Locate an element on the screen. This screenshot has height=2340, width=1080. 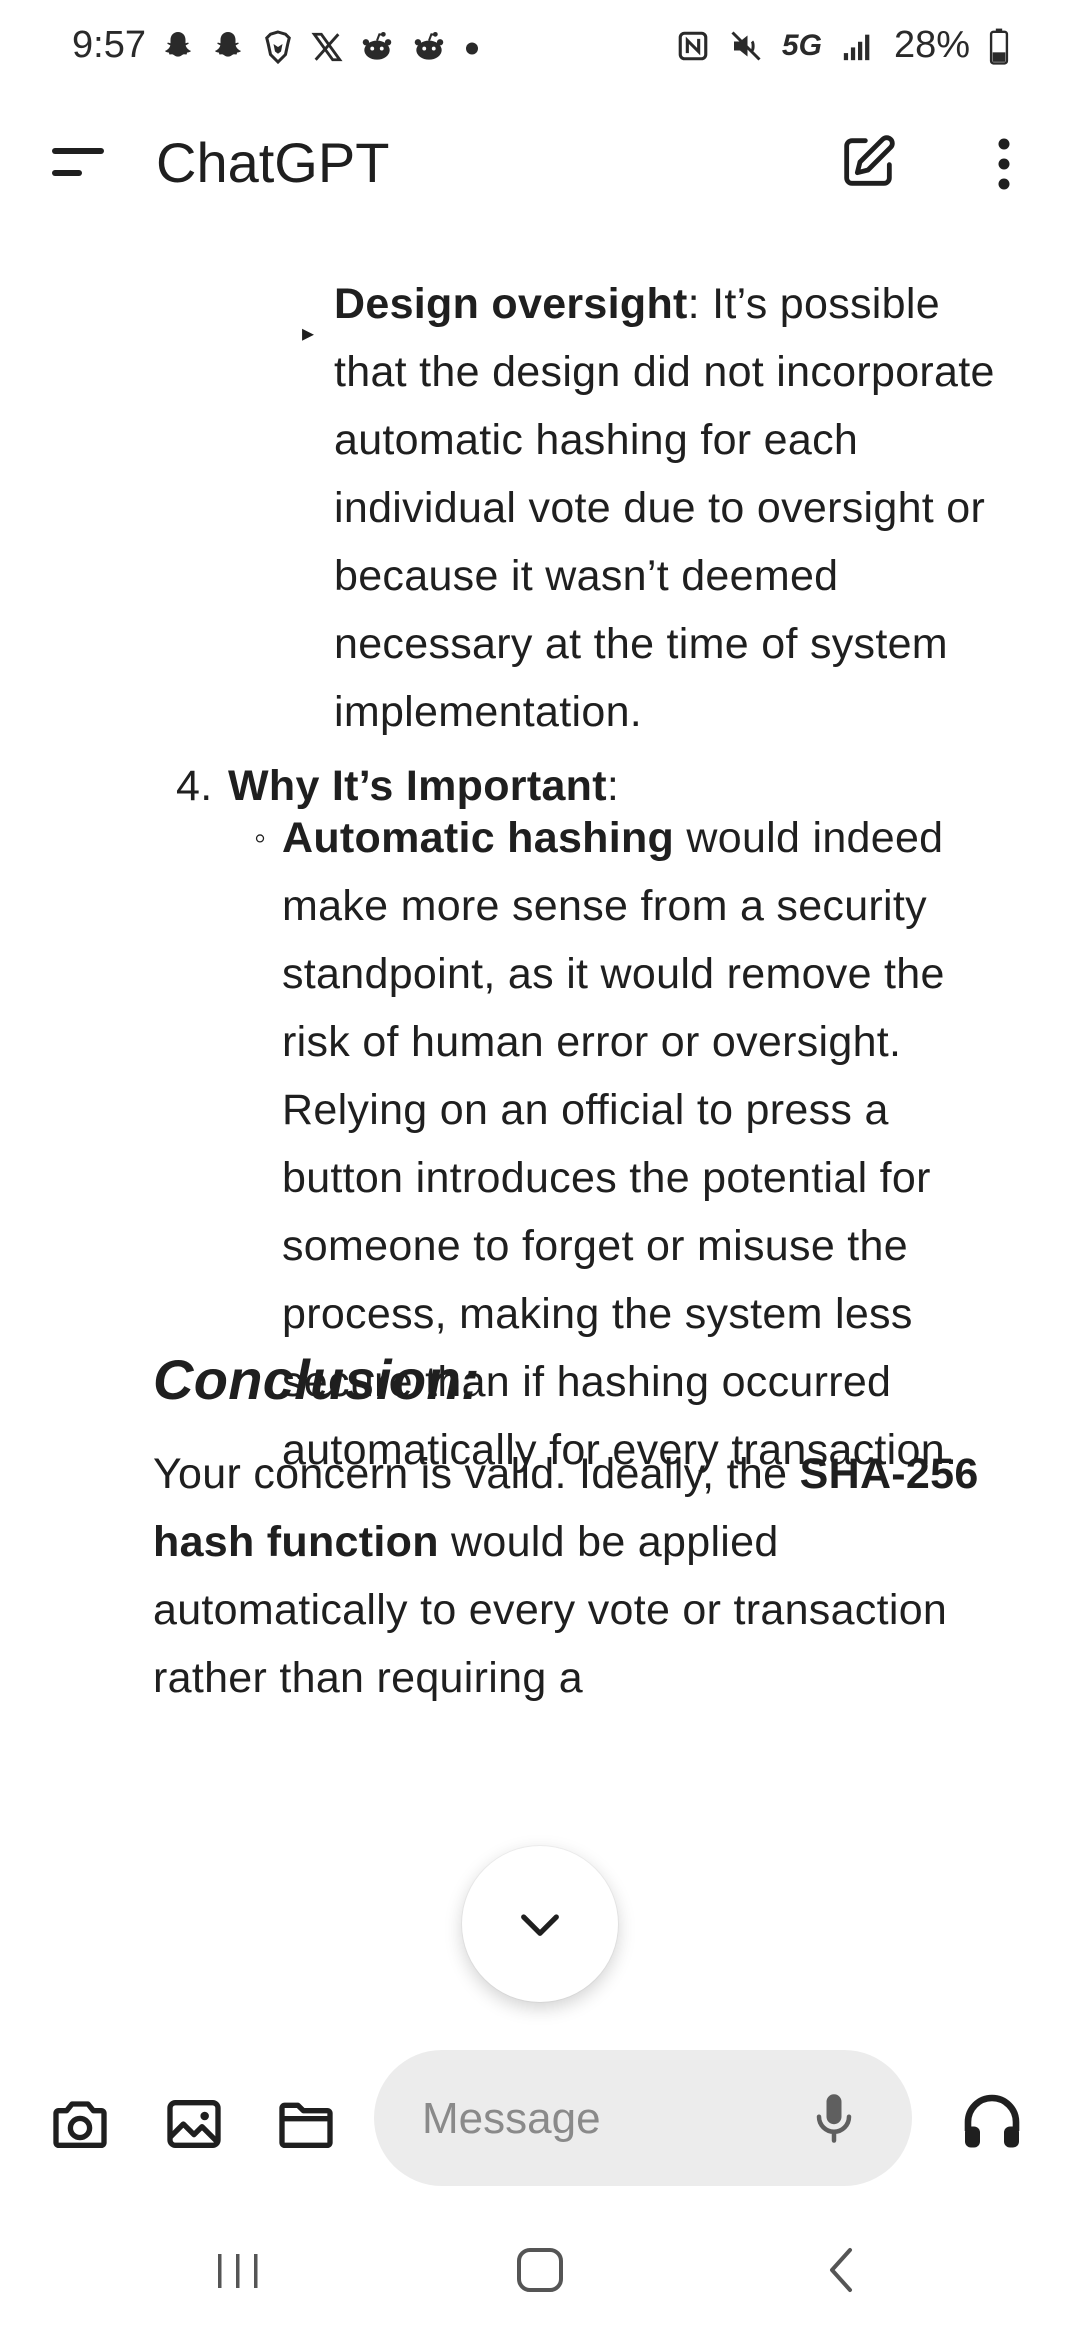
folder-icon is located at coordinates (306, 2125).